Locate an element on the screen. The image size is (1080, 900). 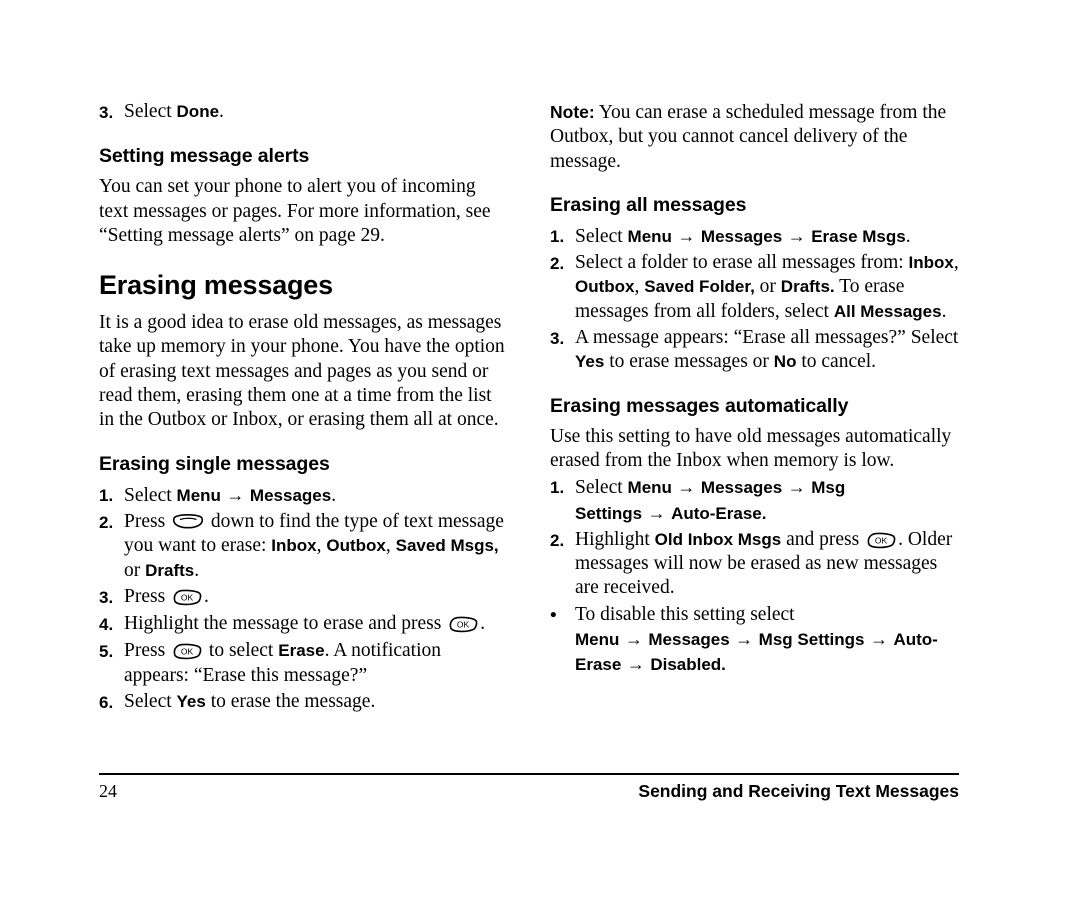
step-text: Highlight is located at coordinates (615, 539).